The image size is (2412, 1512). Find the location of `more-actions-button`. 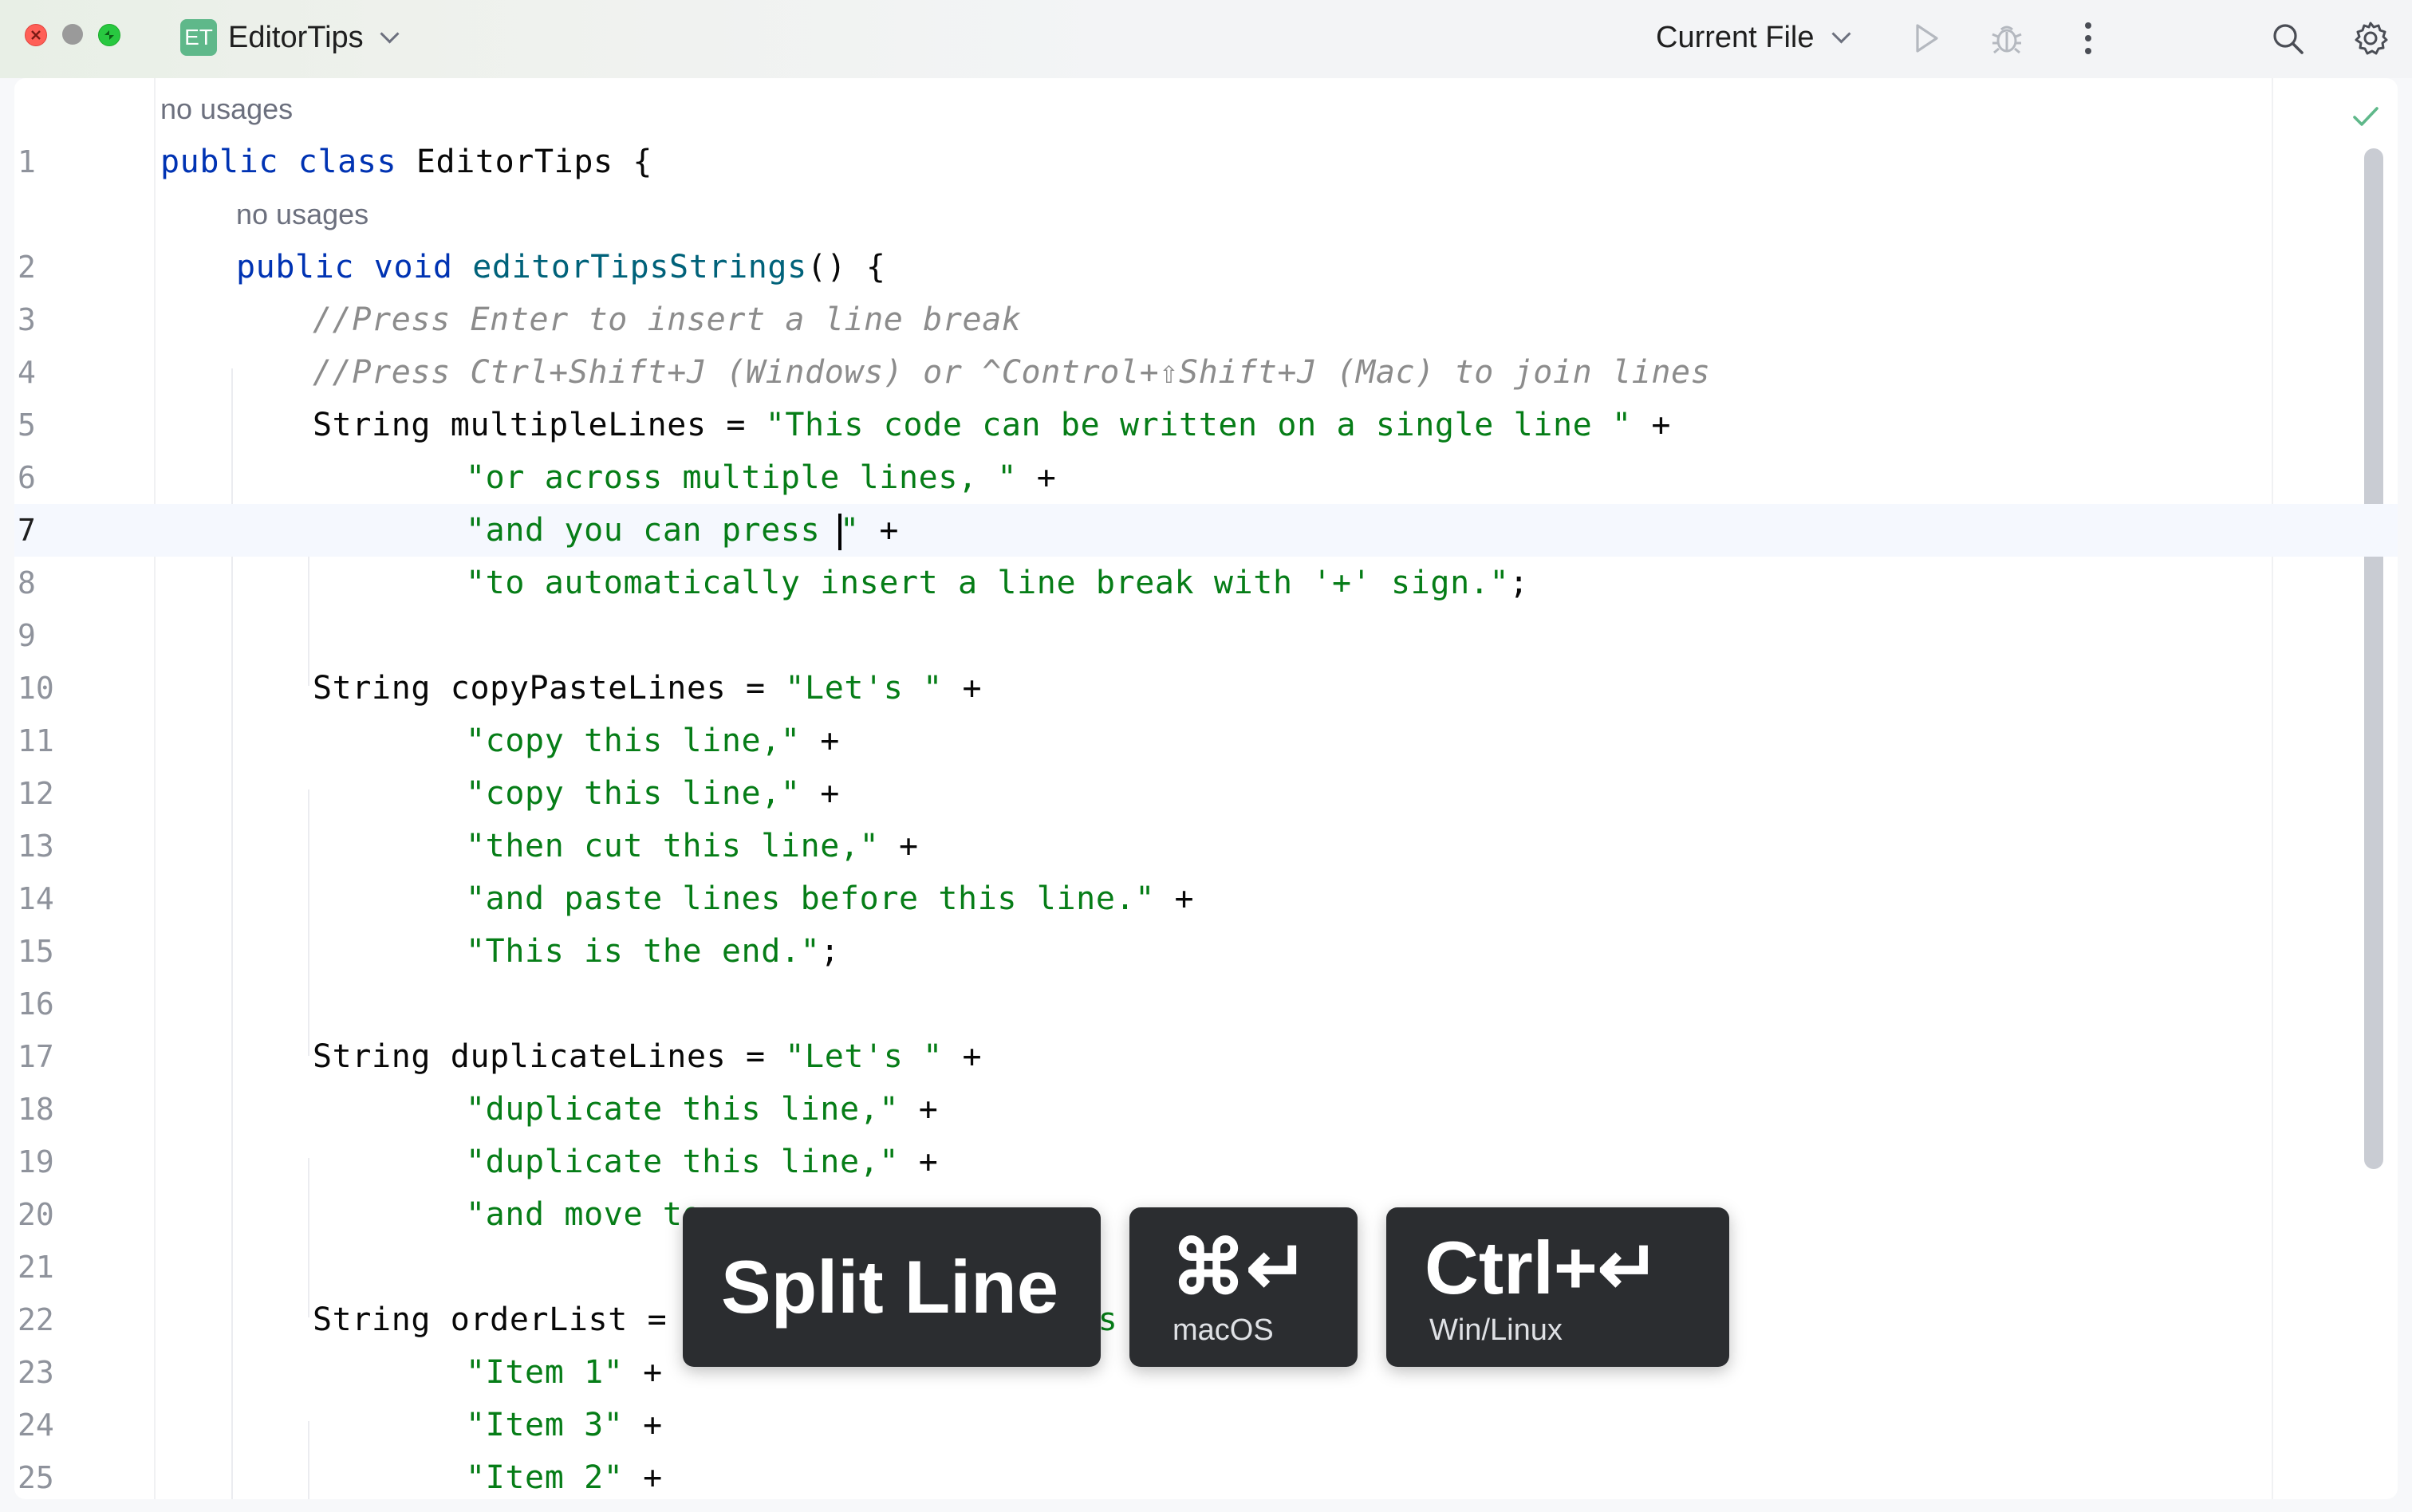

more-actions-button is located at coordinates (2088, 38).